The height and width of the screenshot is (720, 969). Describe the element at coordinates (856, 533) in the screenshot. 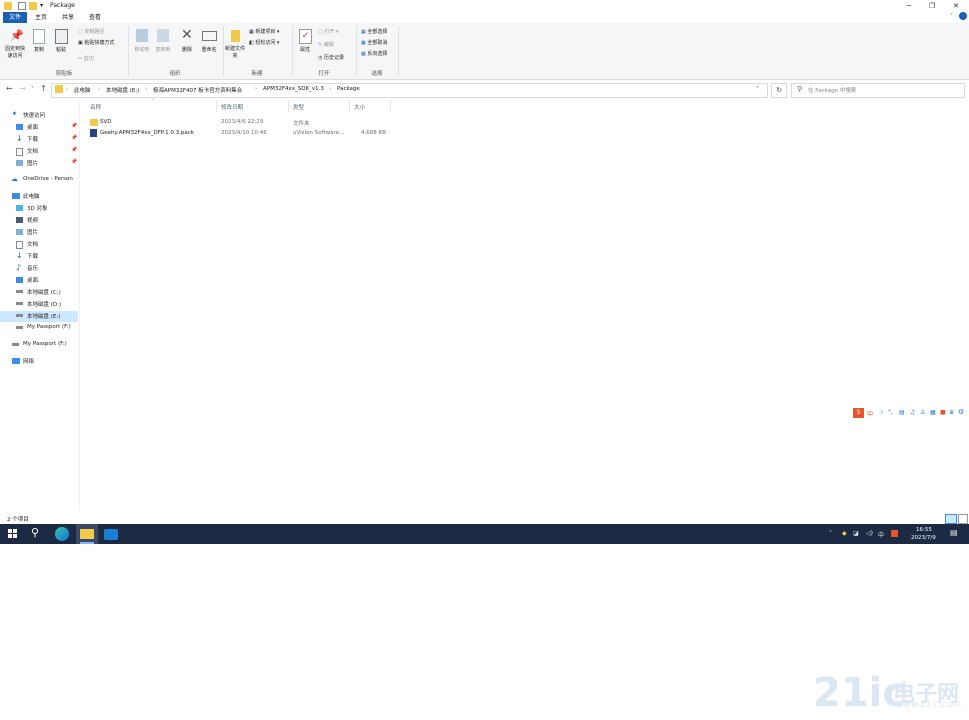

I see `network-icon: ◪` at that location.